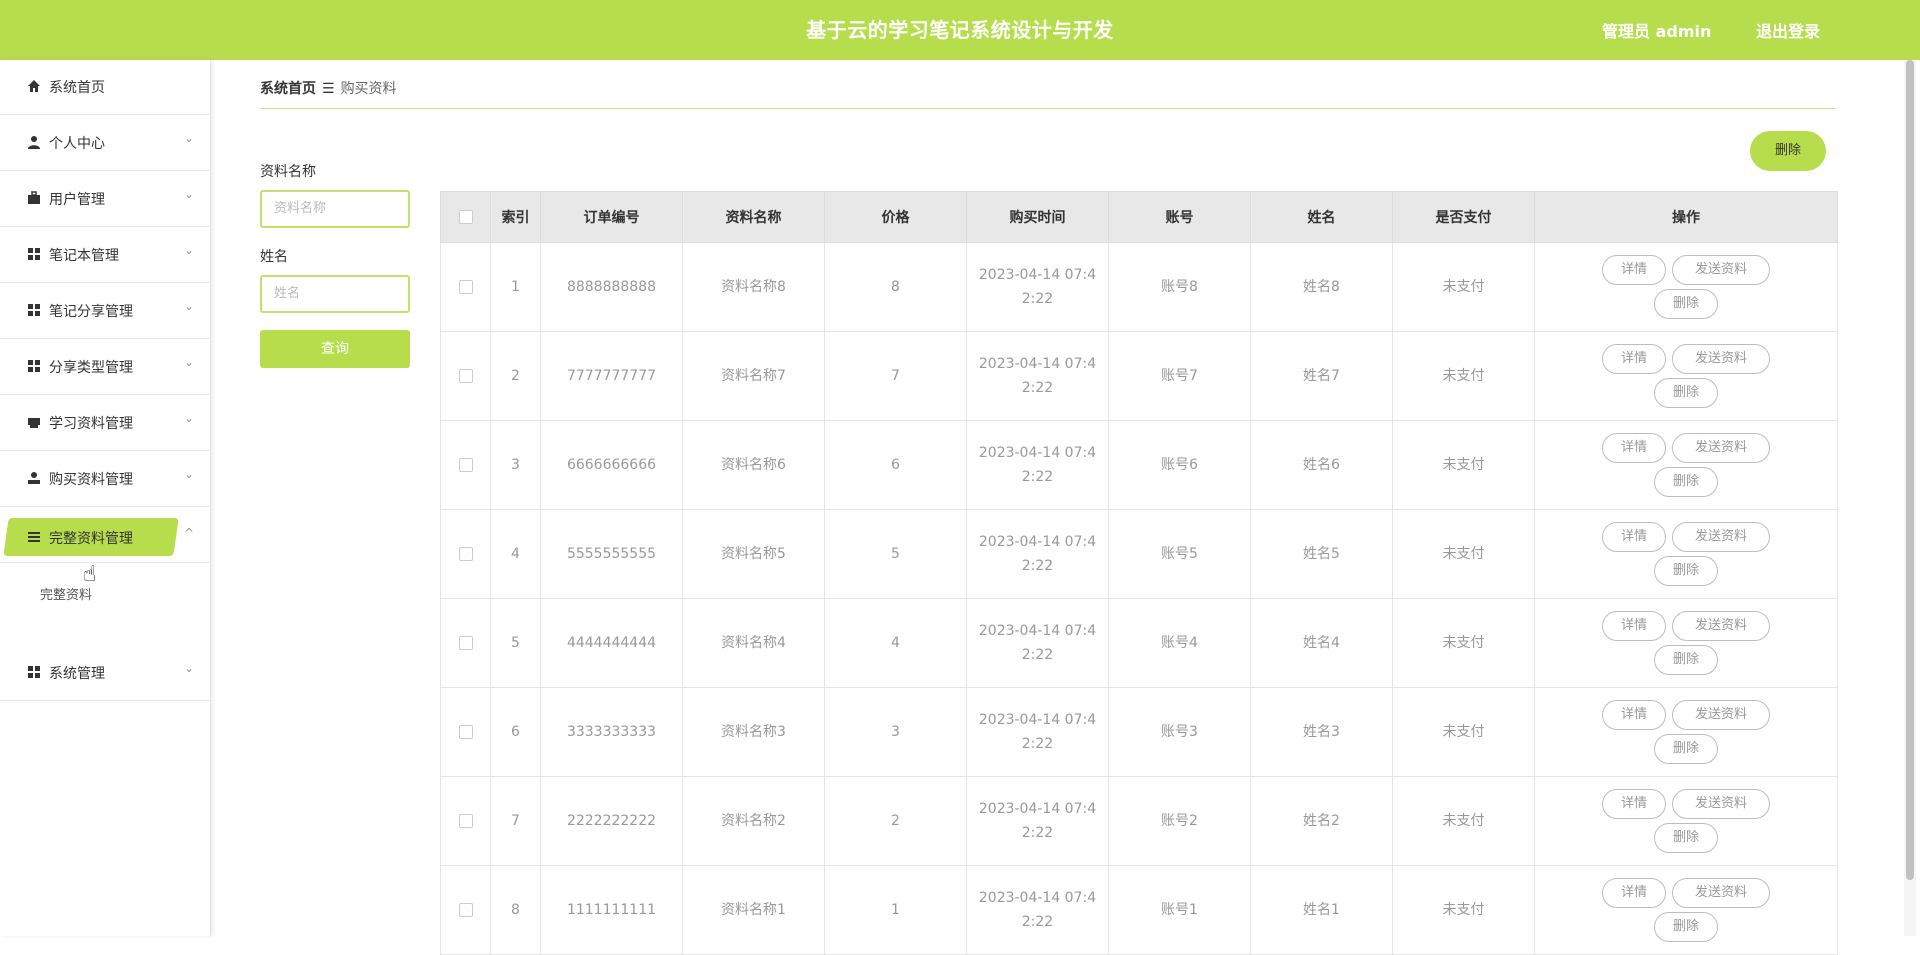 This screenshot has height=955, width=1920. What do you see at coordinates (1321, 465) in the screenshot?
I see `cell-person: 姓名6` at bounding box center [1321, 465].